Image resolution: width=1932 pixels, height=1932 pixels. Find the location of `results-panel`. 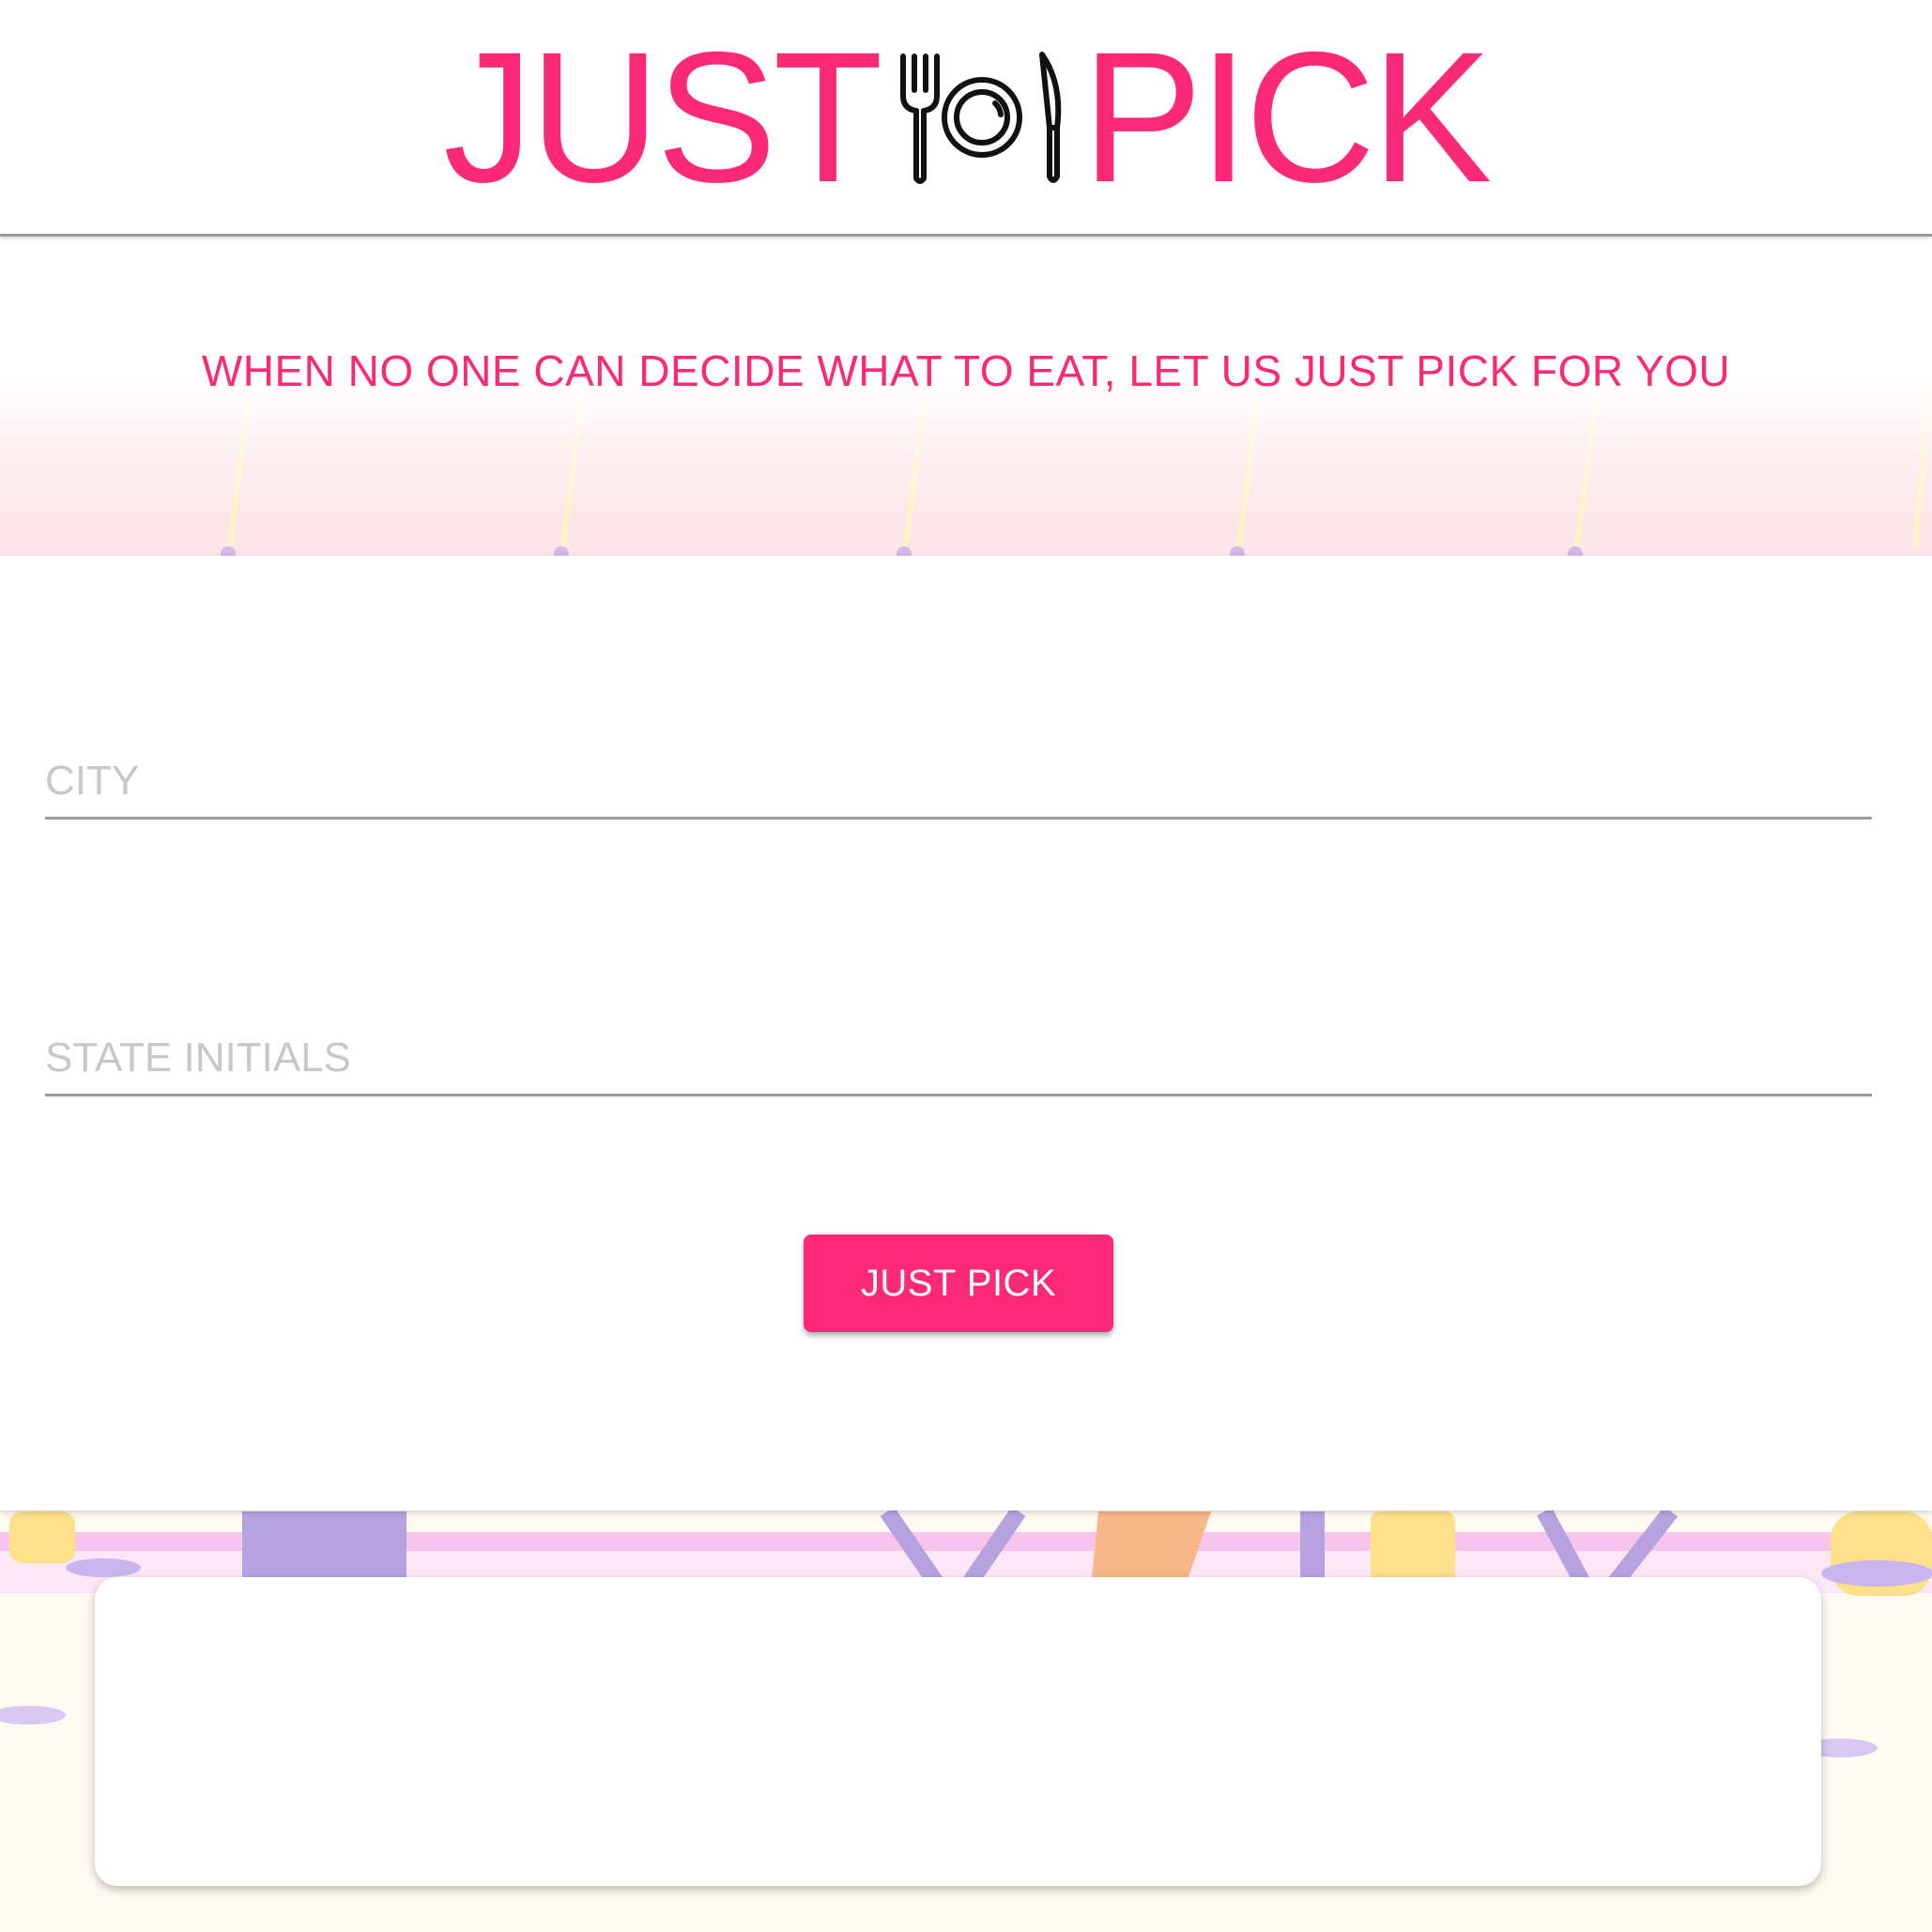

results-panel is located at coordinates (958, 1732).